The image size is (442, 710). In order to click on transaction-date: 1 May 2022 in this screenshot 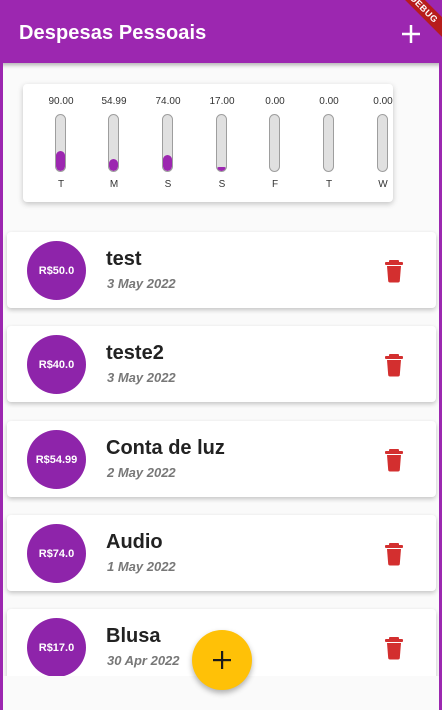, I will do `click(141, 566)`.